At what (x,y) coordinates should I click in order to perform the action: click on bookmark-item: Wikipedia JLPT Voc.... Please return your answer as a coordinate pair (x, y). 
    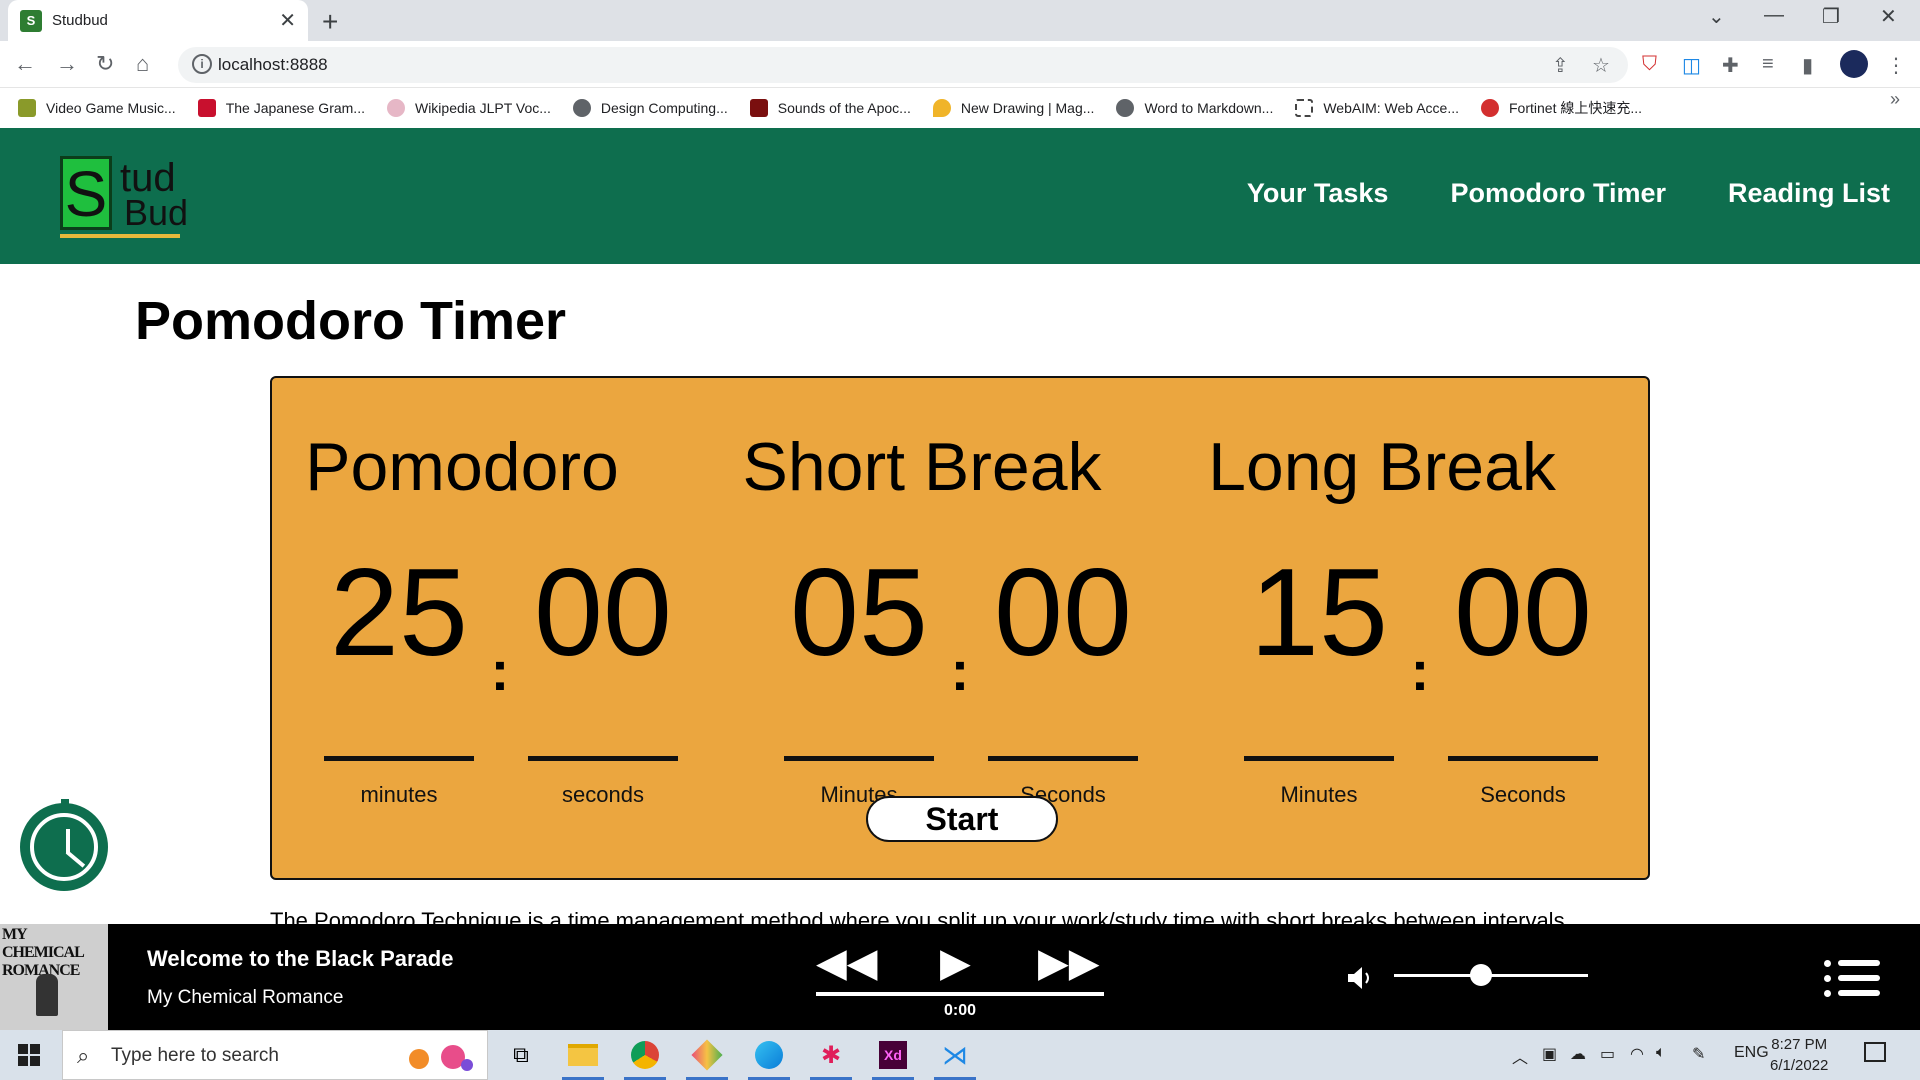
    Looking at the image, I should click on (468, 108).